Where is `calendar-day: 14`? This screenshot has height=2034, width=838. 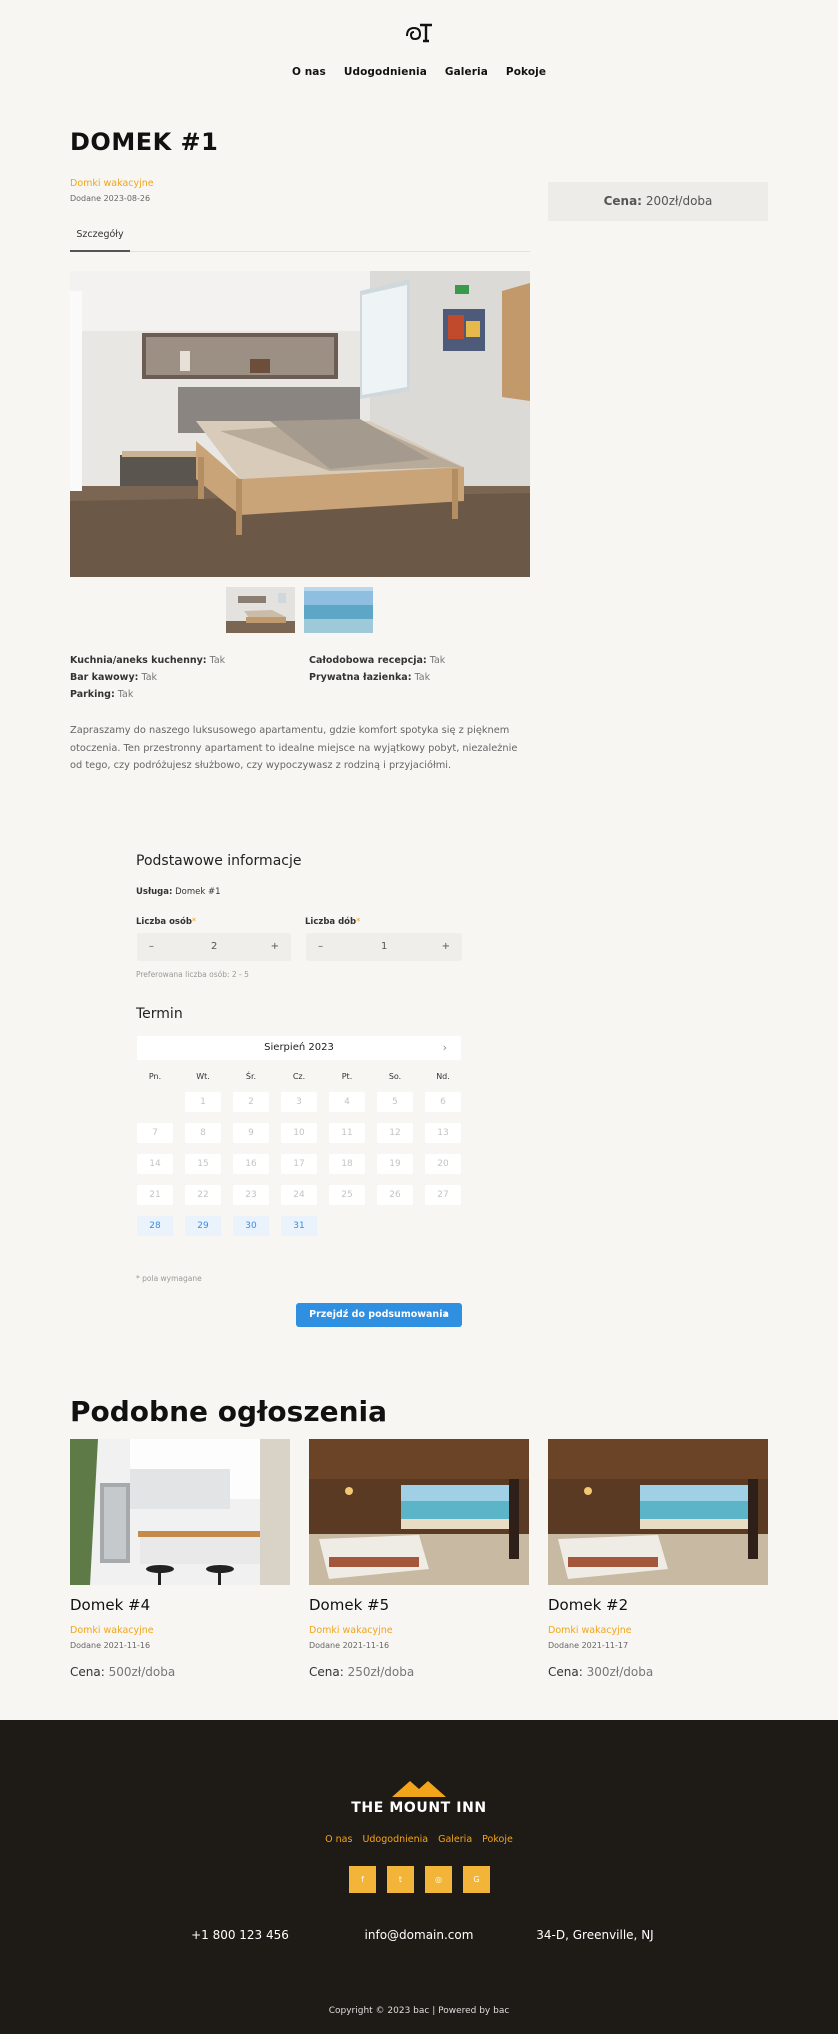
calendar-day: 14 is located at coordinates (155, 1164).